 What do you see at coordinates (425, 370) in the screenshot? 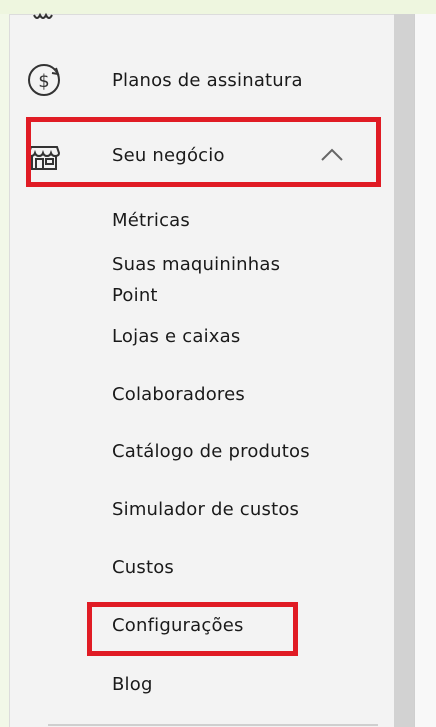
I see `content-edge` at bounding box center [425, 370].